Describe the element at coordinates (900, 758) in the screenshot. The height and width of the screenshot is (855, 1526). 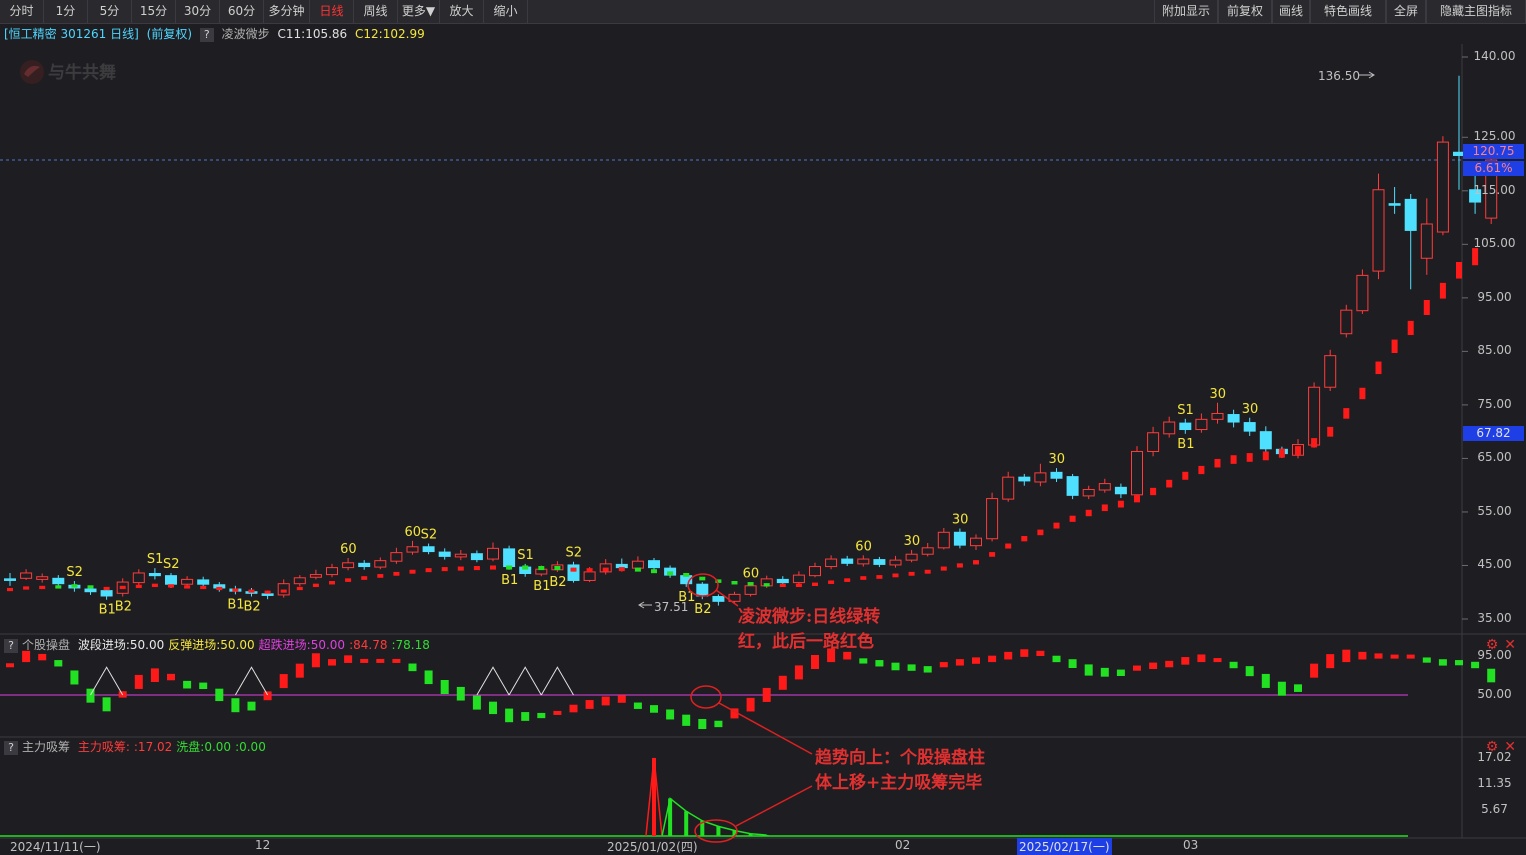
I see `annotation-2-line-1: 趋势向上：个股操盘柱` at that location.